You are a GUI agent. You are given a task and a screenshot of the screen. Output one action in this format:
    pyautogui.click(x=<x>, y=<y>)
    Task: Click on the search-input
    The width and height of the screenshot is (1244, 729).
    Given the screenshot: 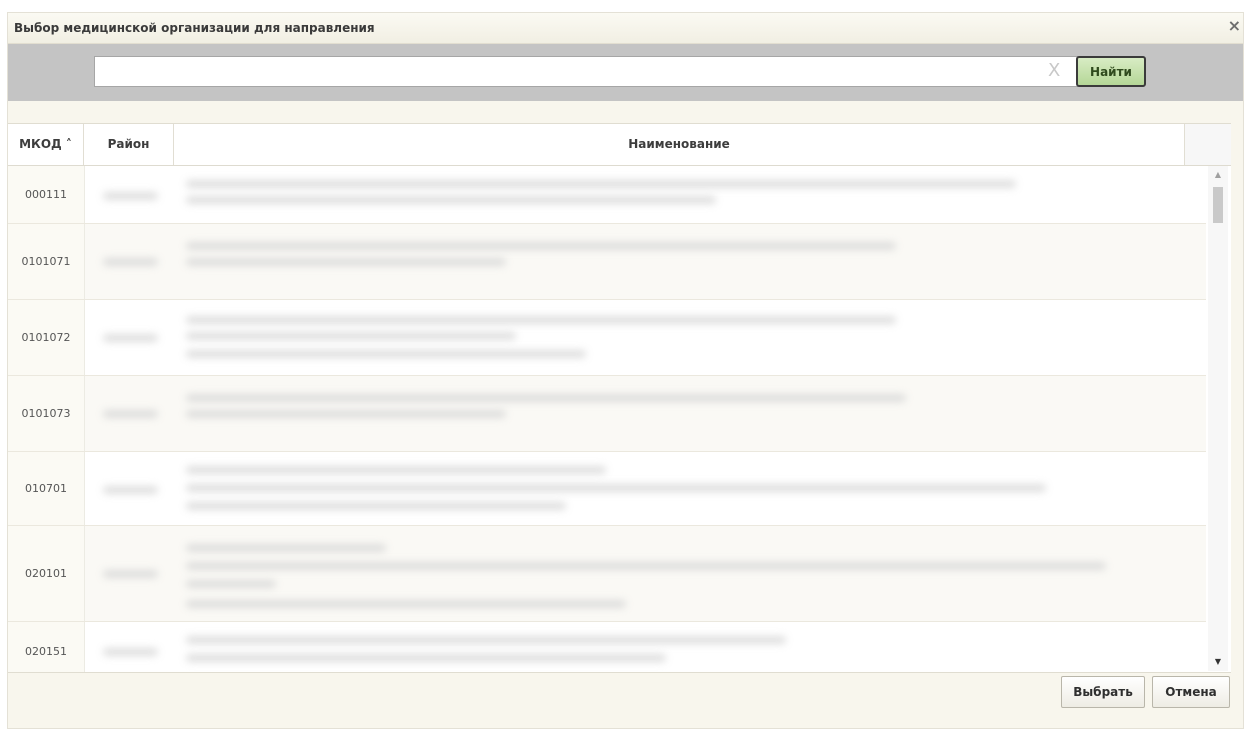 What is the action you would take?
    pyautogui.click(x=586, y=71)
    